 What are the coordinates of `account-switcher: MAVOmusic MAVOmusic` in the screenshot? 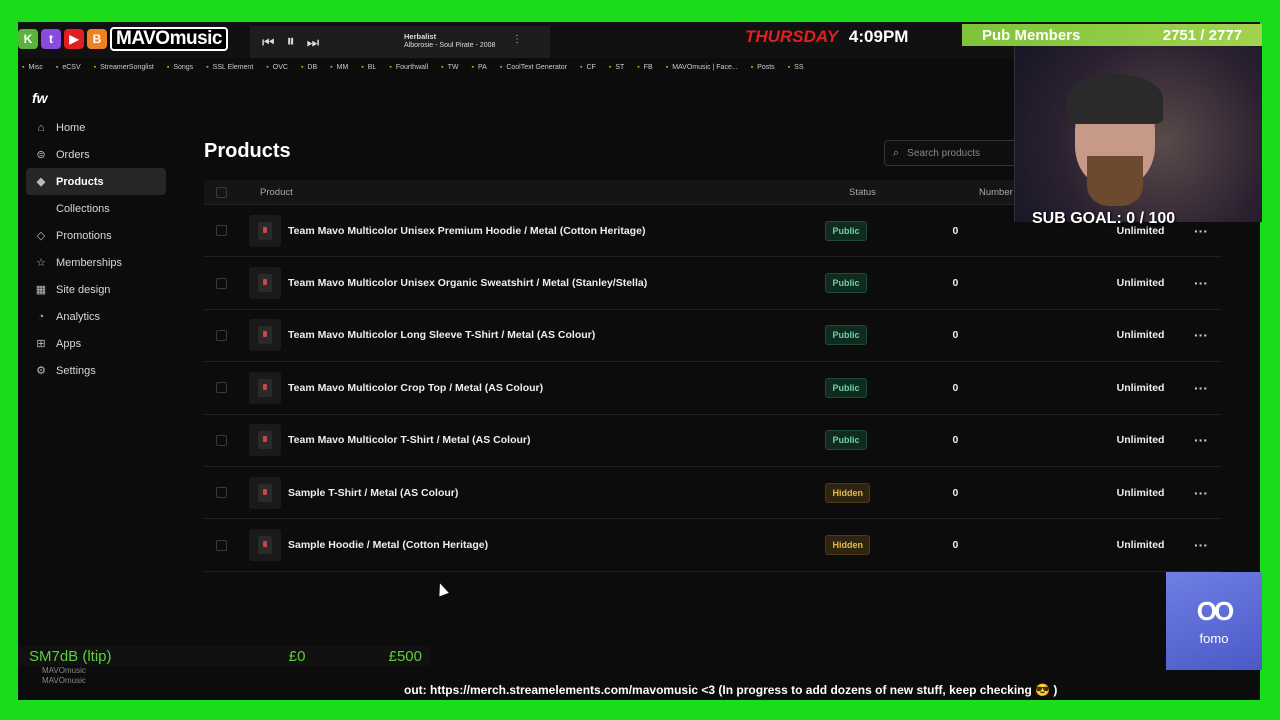 It's located at (64, 676).